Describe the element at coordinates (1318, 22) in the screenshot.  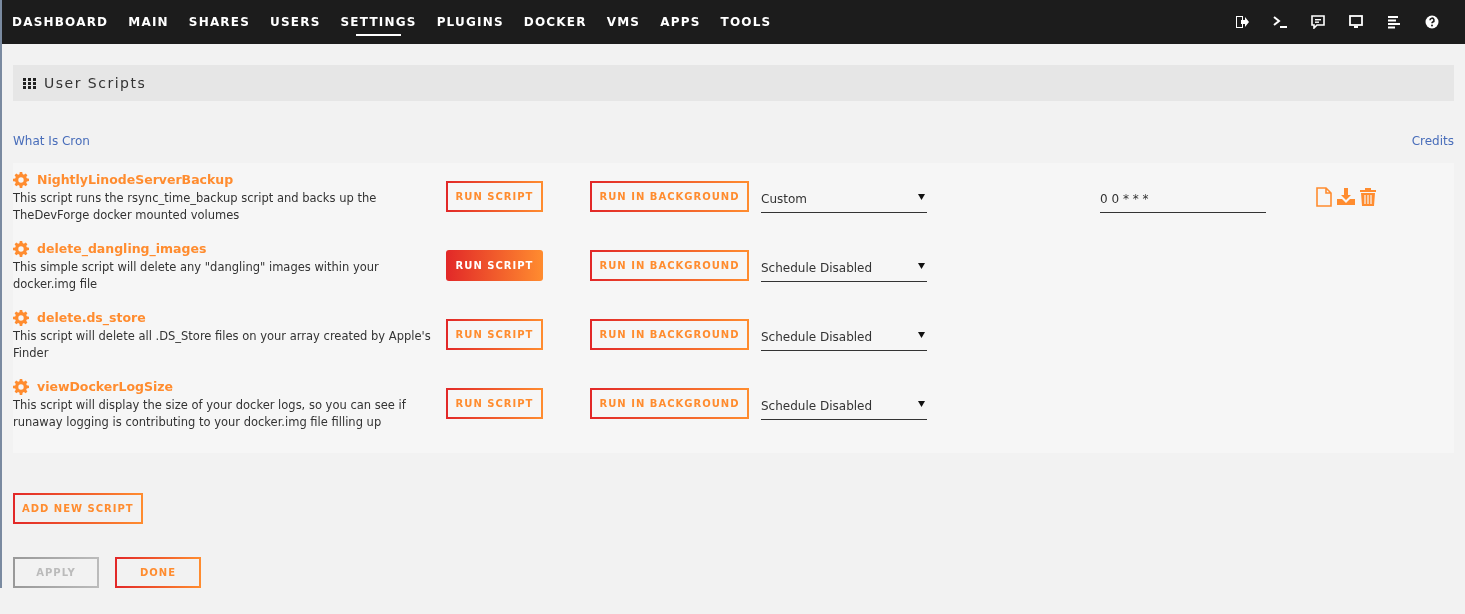
I see `message-icon` at that location.